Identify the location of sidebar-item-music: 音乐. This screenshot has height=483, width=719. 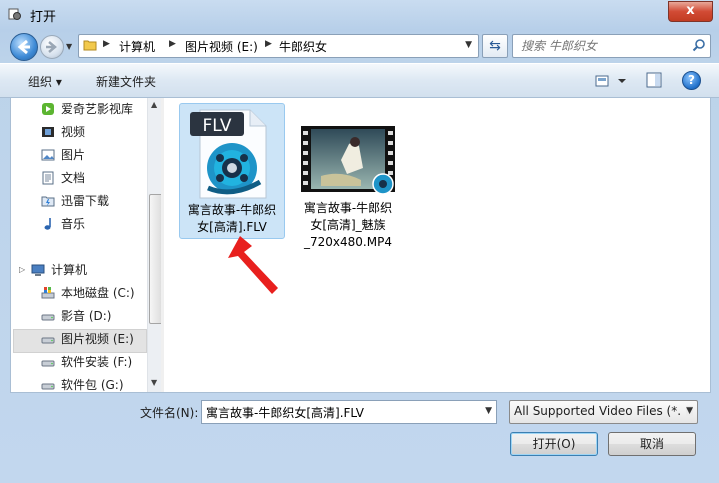
(85, 224).